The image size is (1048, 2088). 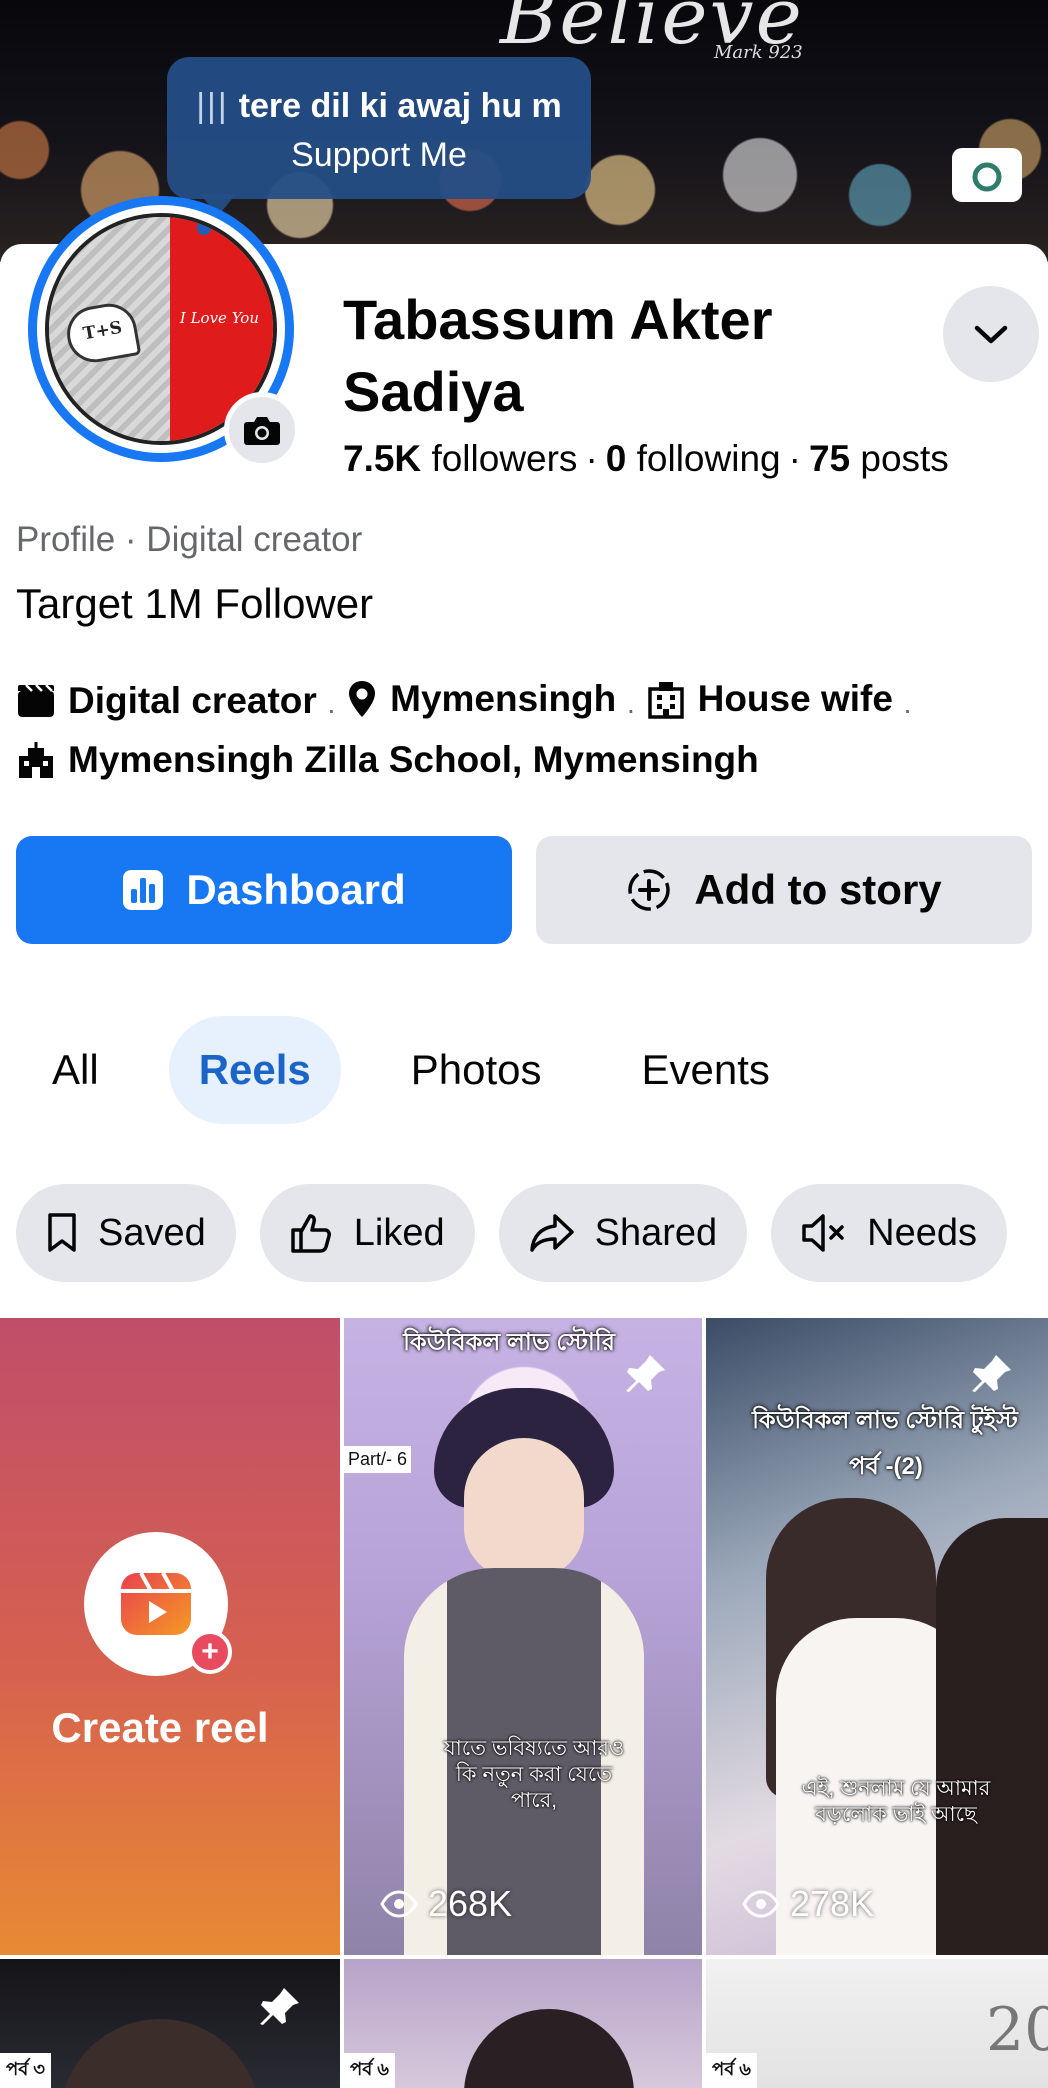 I want to click on school-icon, so click(x=36, y=760).